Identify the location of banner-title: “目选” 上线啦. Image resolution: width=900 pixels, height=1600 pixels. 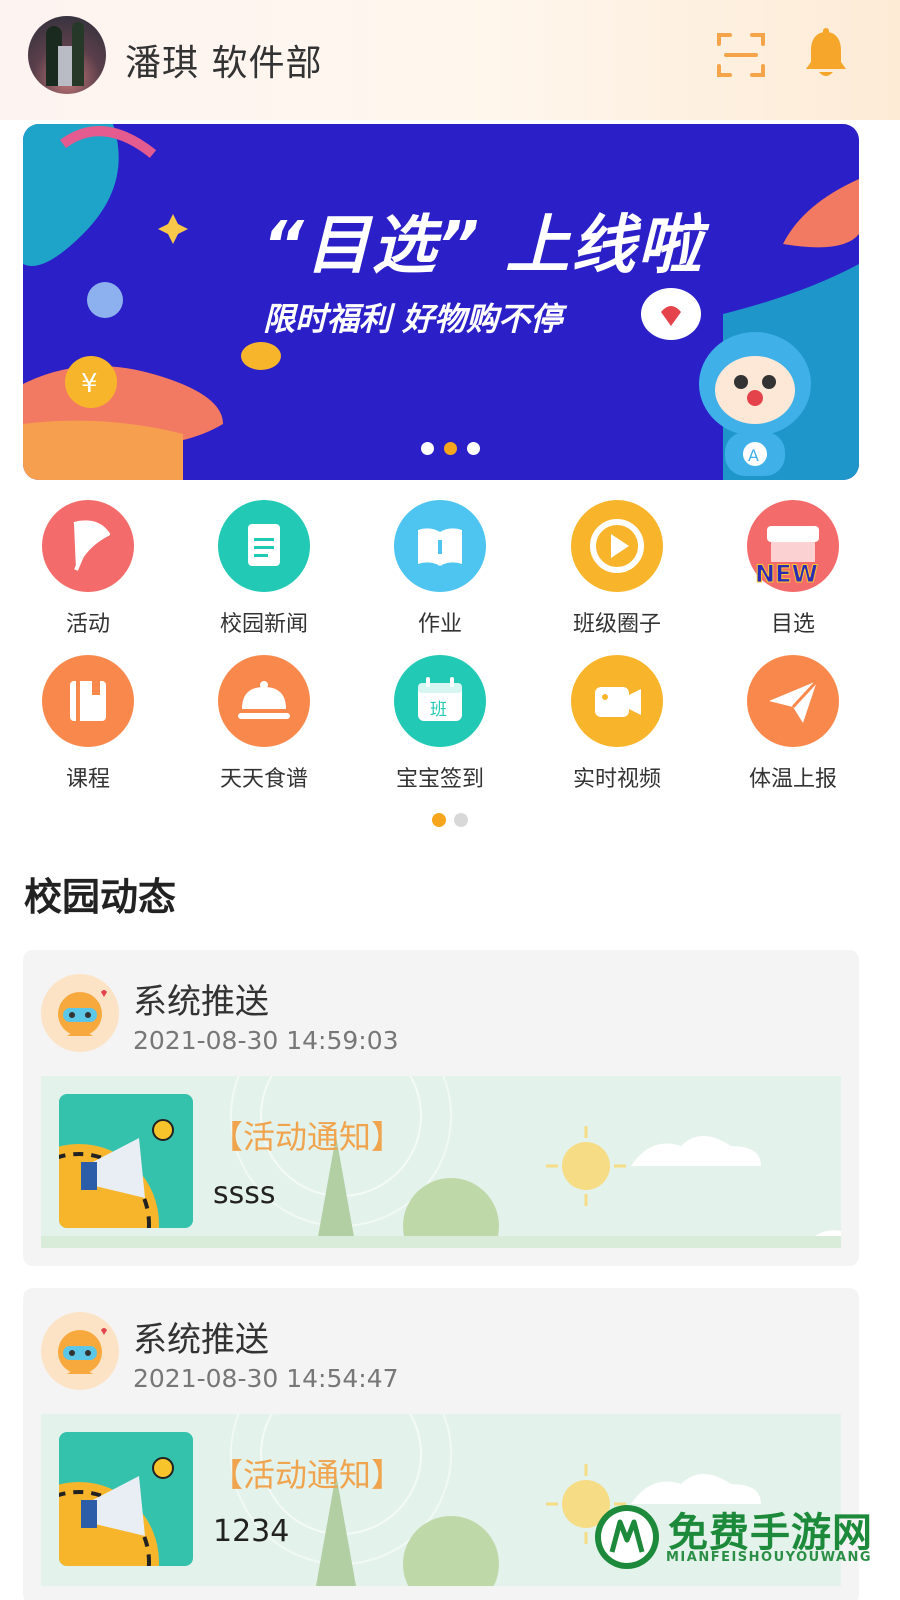
(483, 246).